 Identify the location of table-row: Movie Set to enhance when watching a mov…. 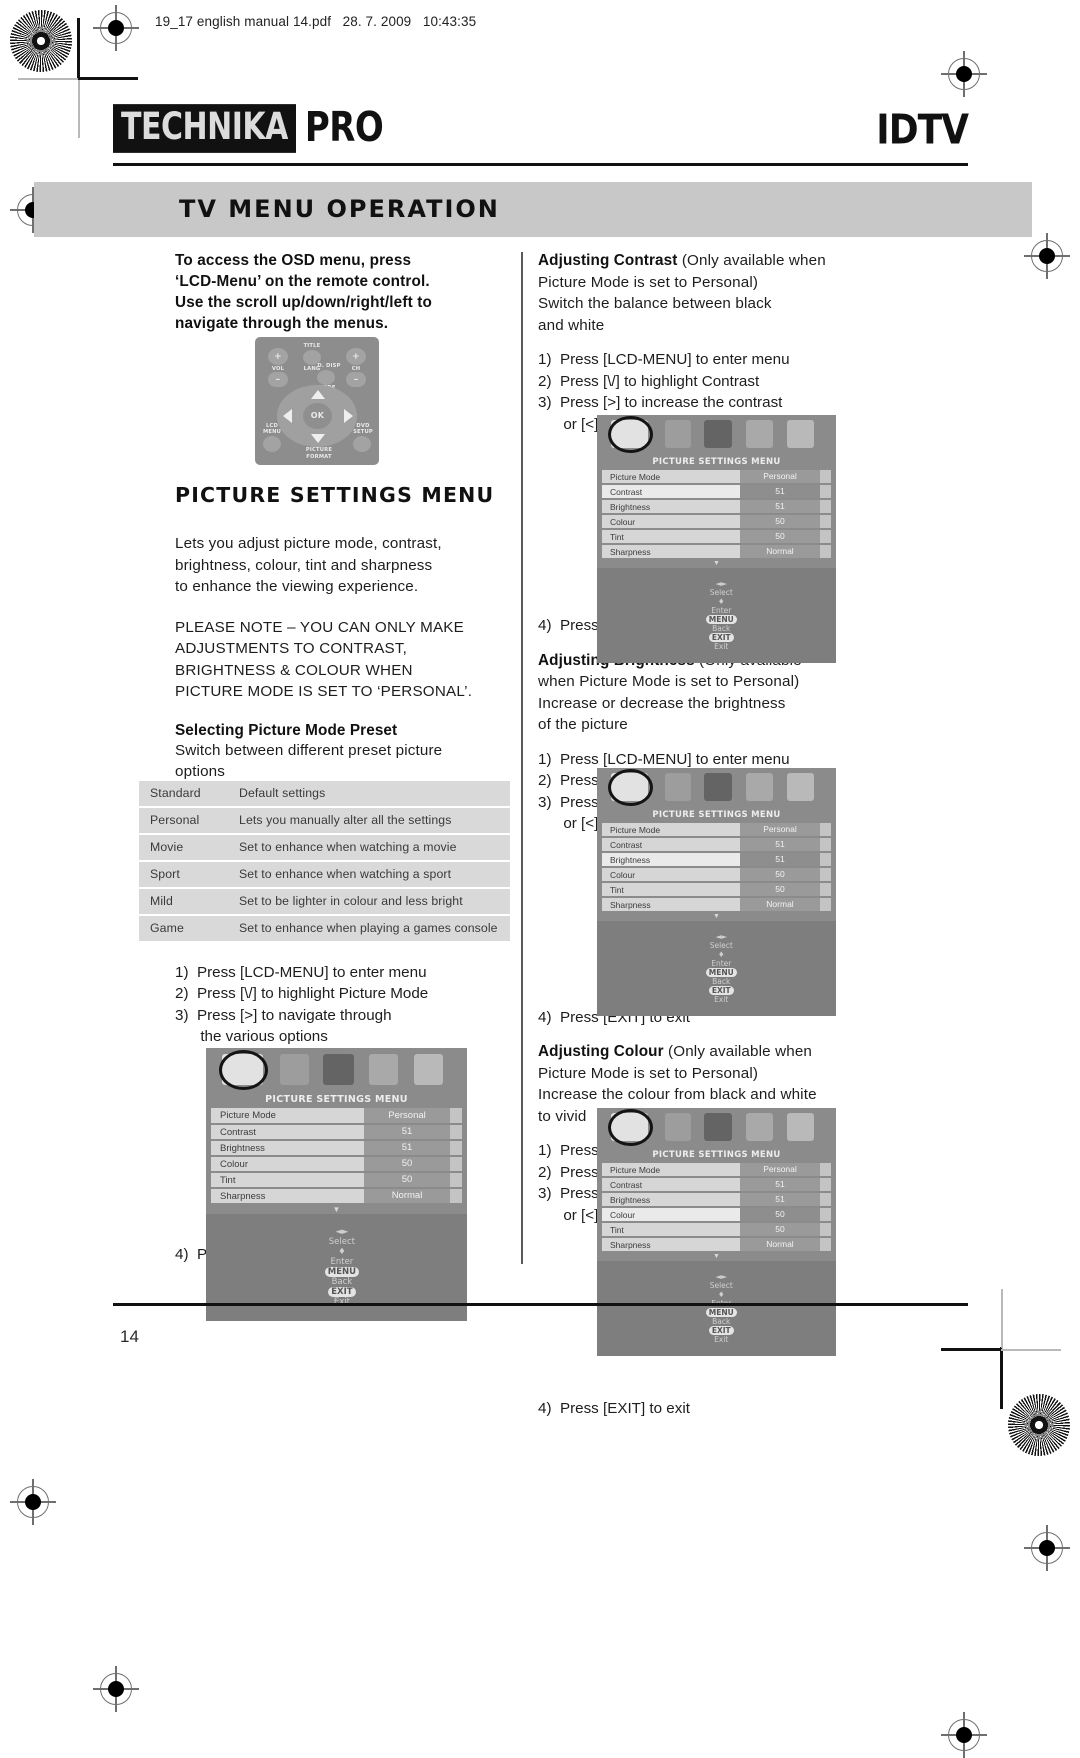
(324, 847).